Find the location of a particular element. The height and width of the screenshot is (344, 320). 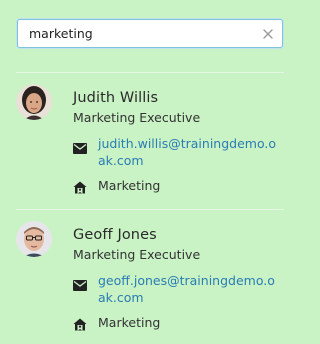

search-box is located at coordinates (150, 33).